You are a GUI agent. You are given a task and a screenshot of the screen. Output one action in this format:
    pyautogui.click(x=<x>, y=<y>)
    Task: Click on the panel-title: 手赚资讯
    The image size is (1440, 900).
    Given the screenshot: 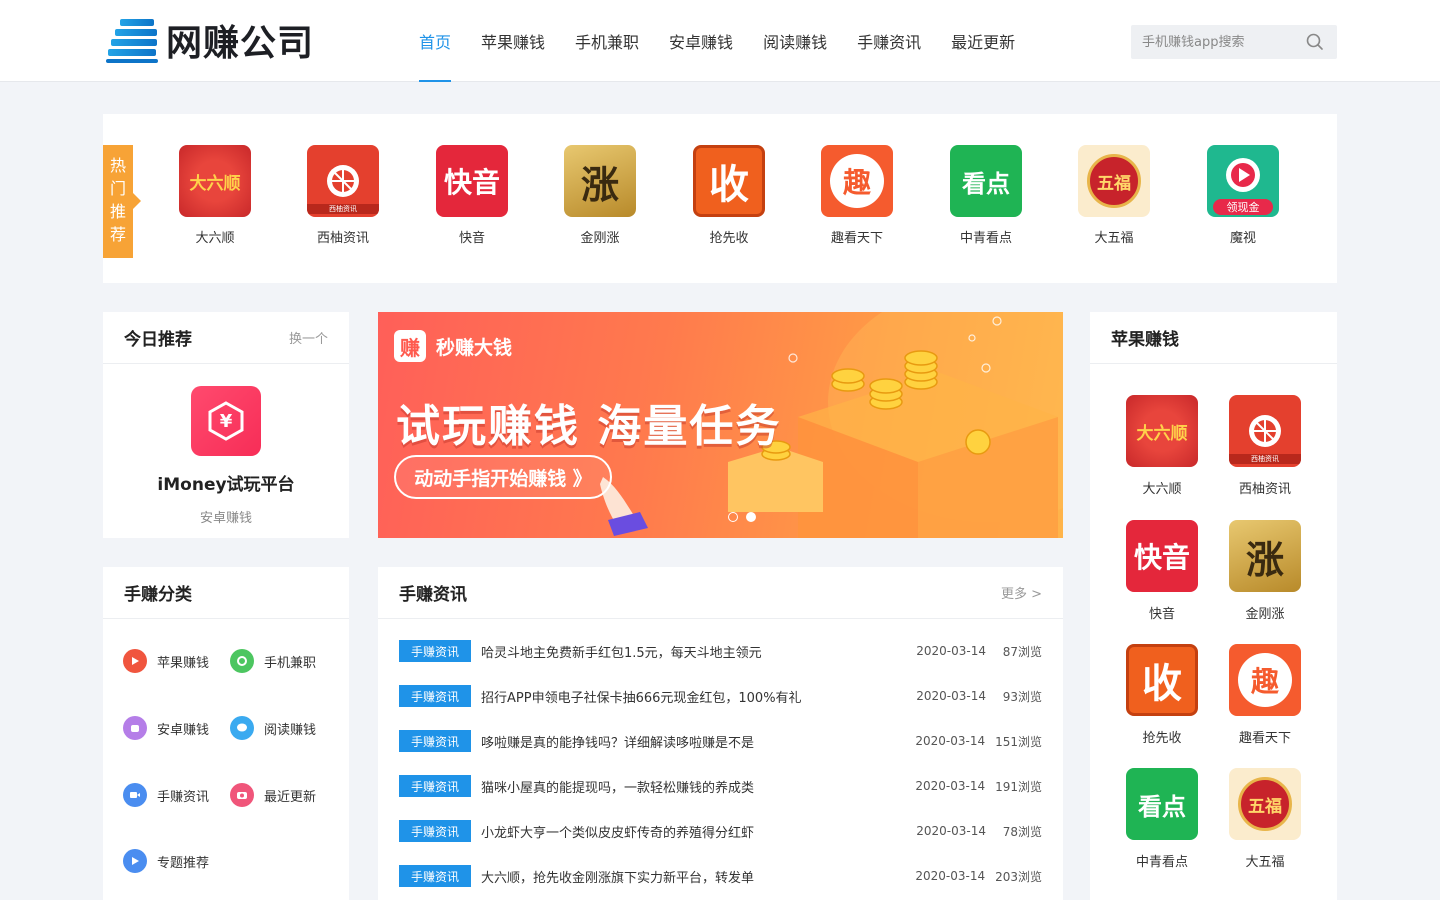 What is the action you would take?
    pyautogui.click(x=433, y=595)
    